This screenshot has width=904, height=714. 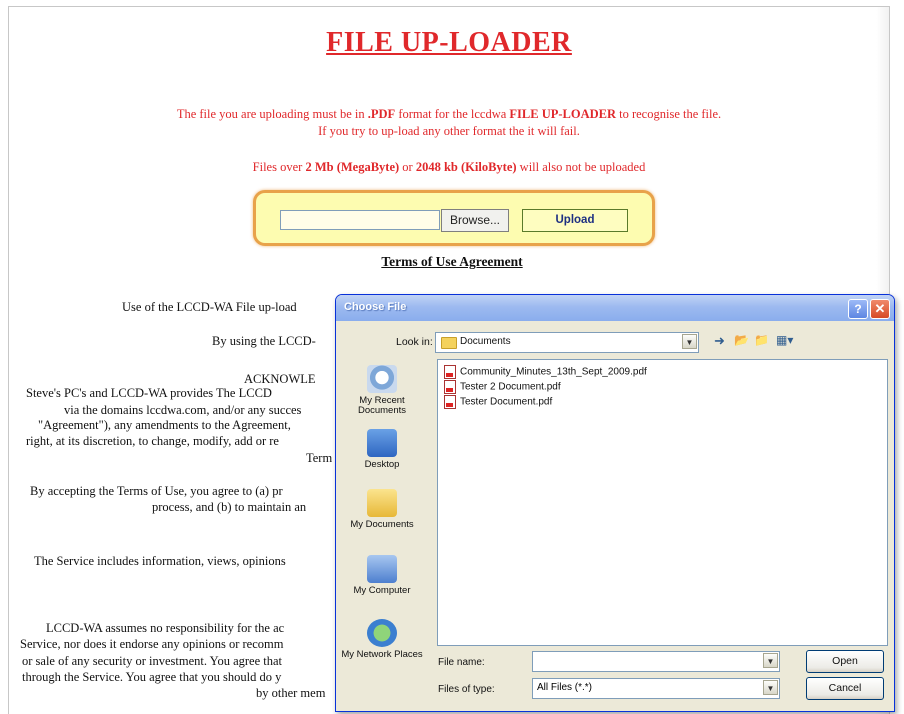 I want to click on file-item: Community_Minutes_13th_Sept_2009.pdf, so click(x=545, y=372).